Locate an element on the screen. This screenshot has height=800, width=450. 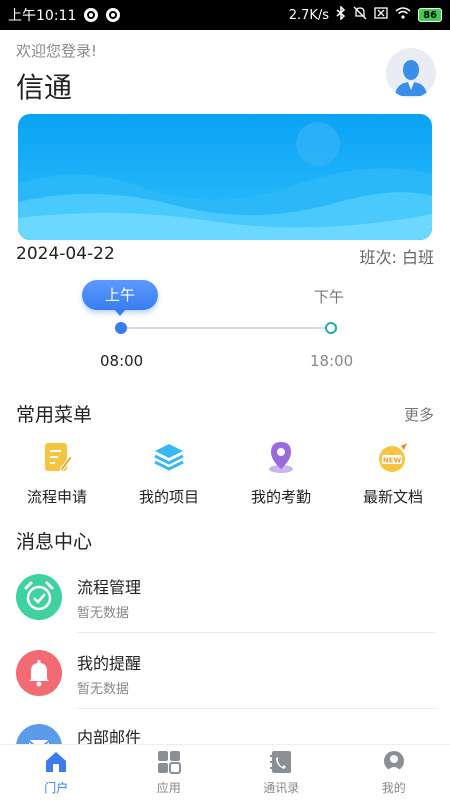
status-time: 上午10:11 is located at coordinates (42, 16).